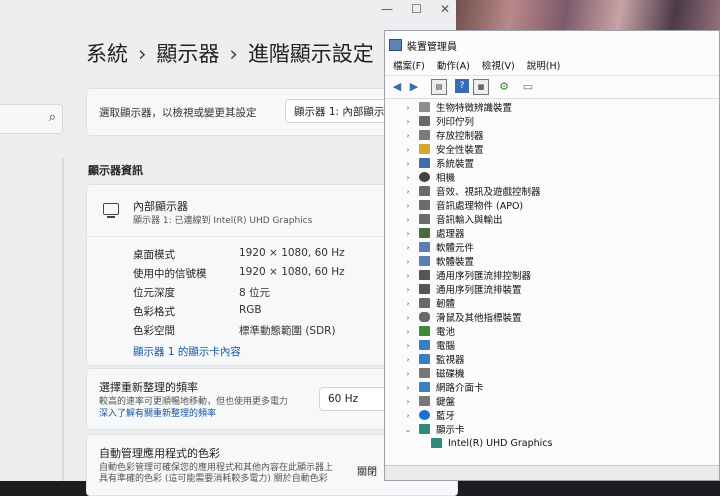 The image size is (720, 496). I want to click on tree-item: › 滑鼠及其他指標裝置, so click(462, 317).